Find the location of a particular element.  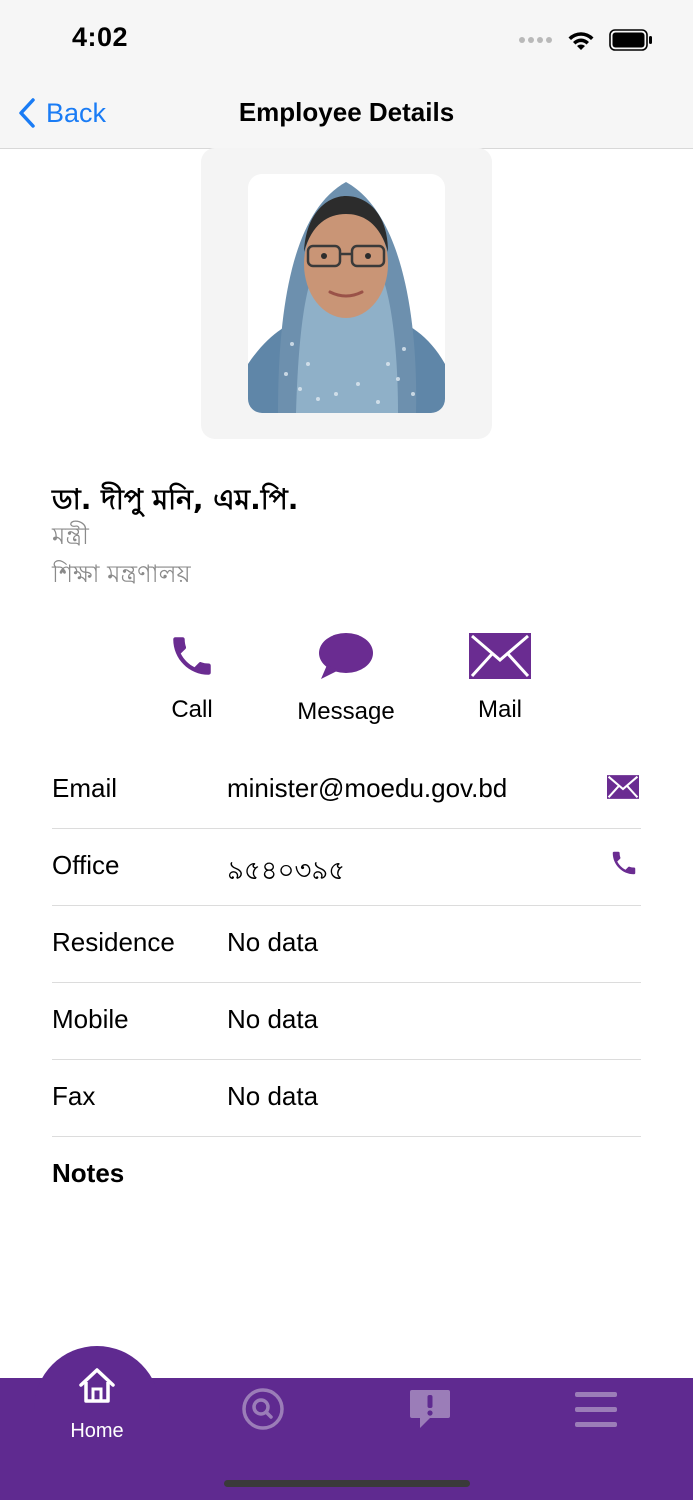

tab-menu is located at coordinates (596, 1410).